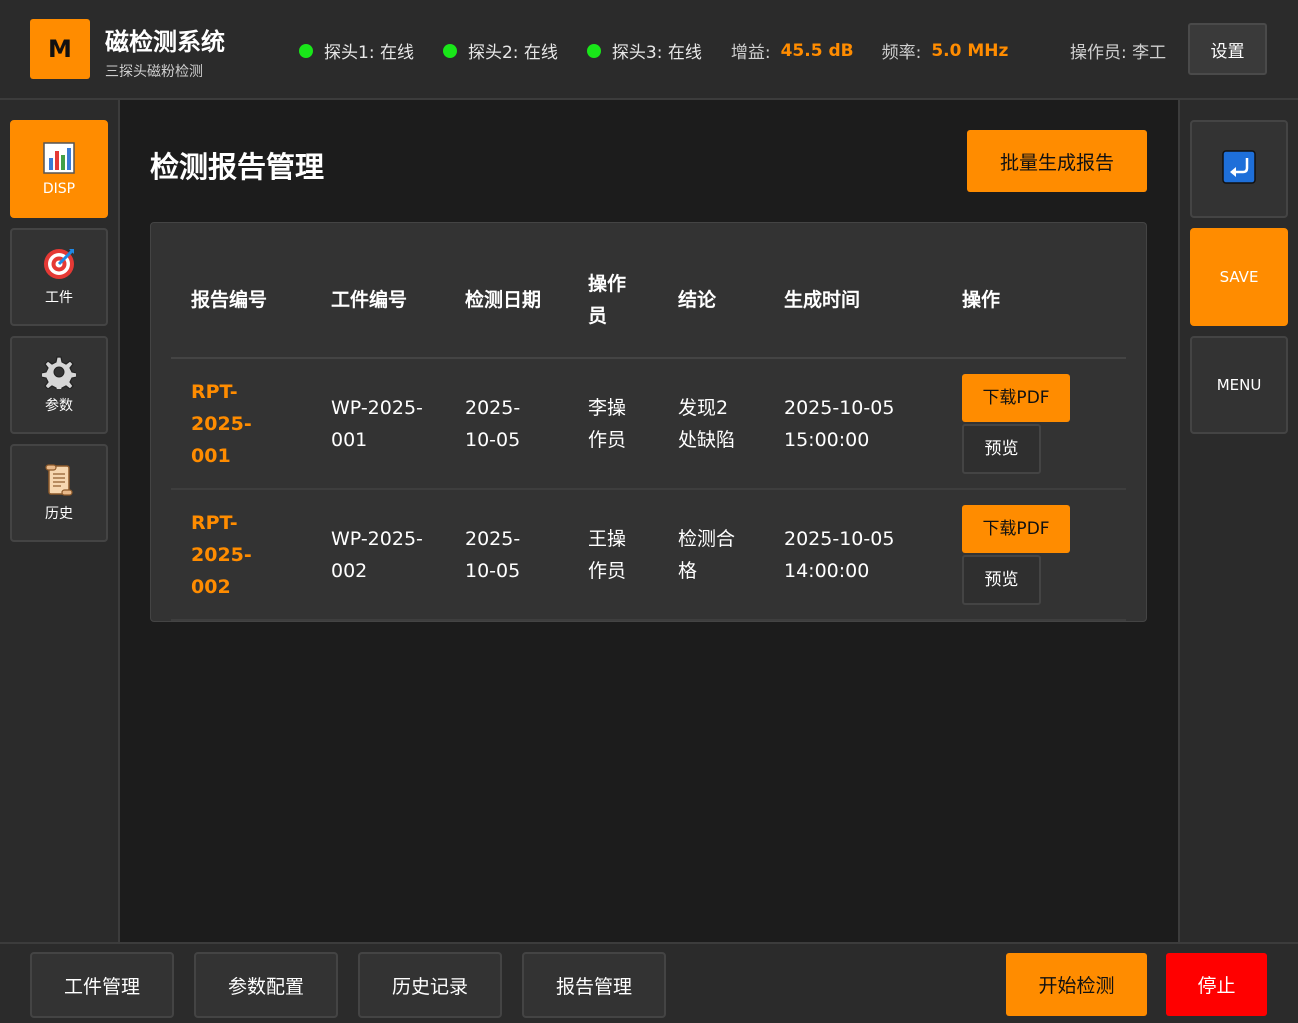 The width and height of the screenshot is (1298, 1023). I want to click on column-header: 生成时间, so click(853, 301).